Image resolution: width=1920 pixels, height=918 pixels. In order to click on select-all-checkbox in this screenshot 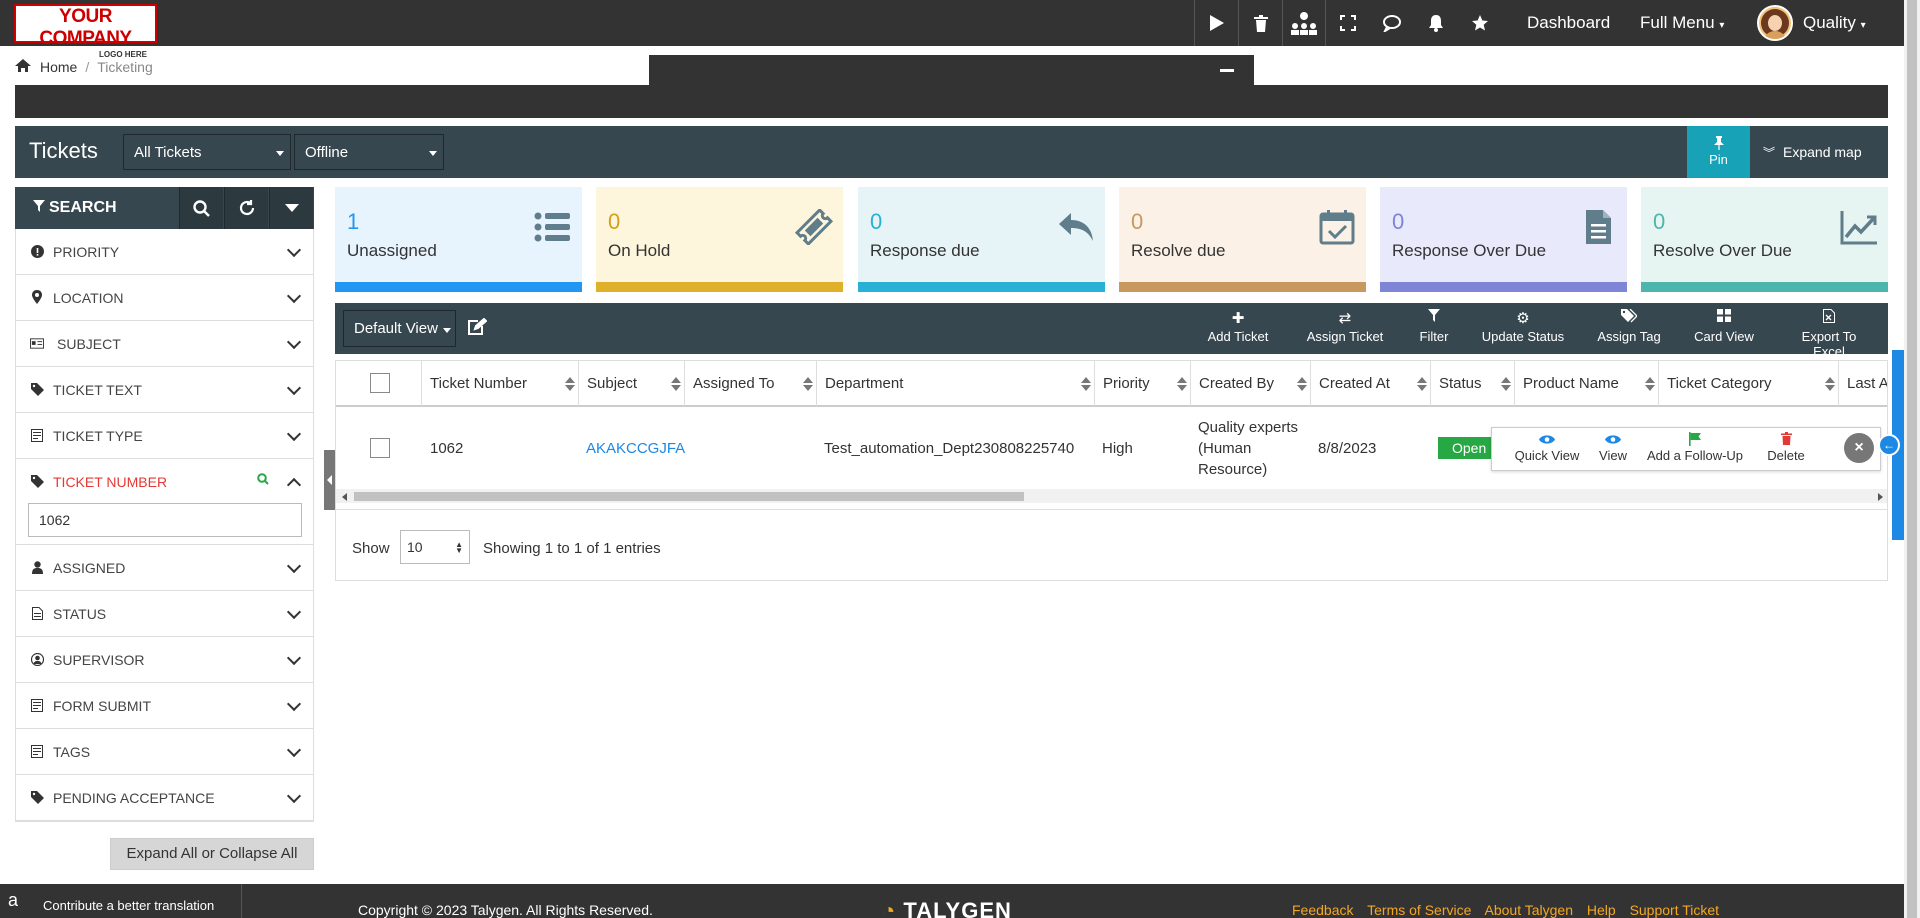, I will do `click(380, 383)`.